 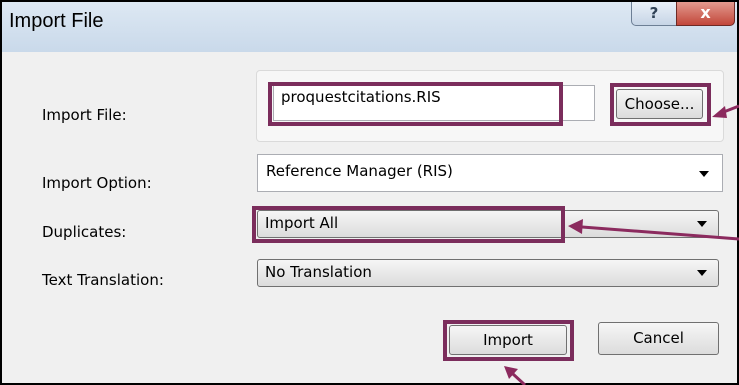 I want to click on choose-button-highlight, so click(x=660, y=104).